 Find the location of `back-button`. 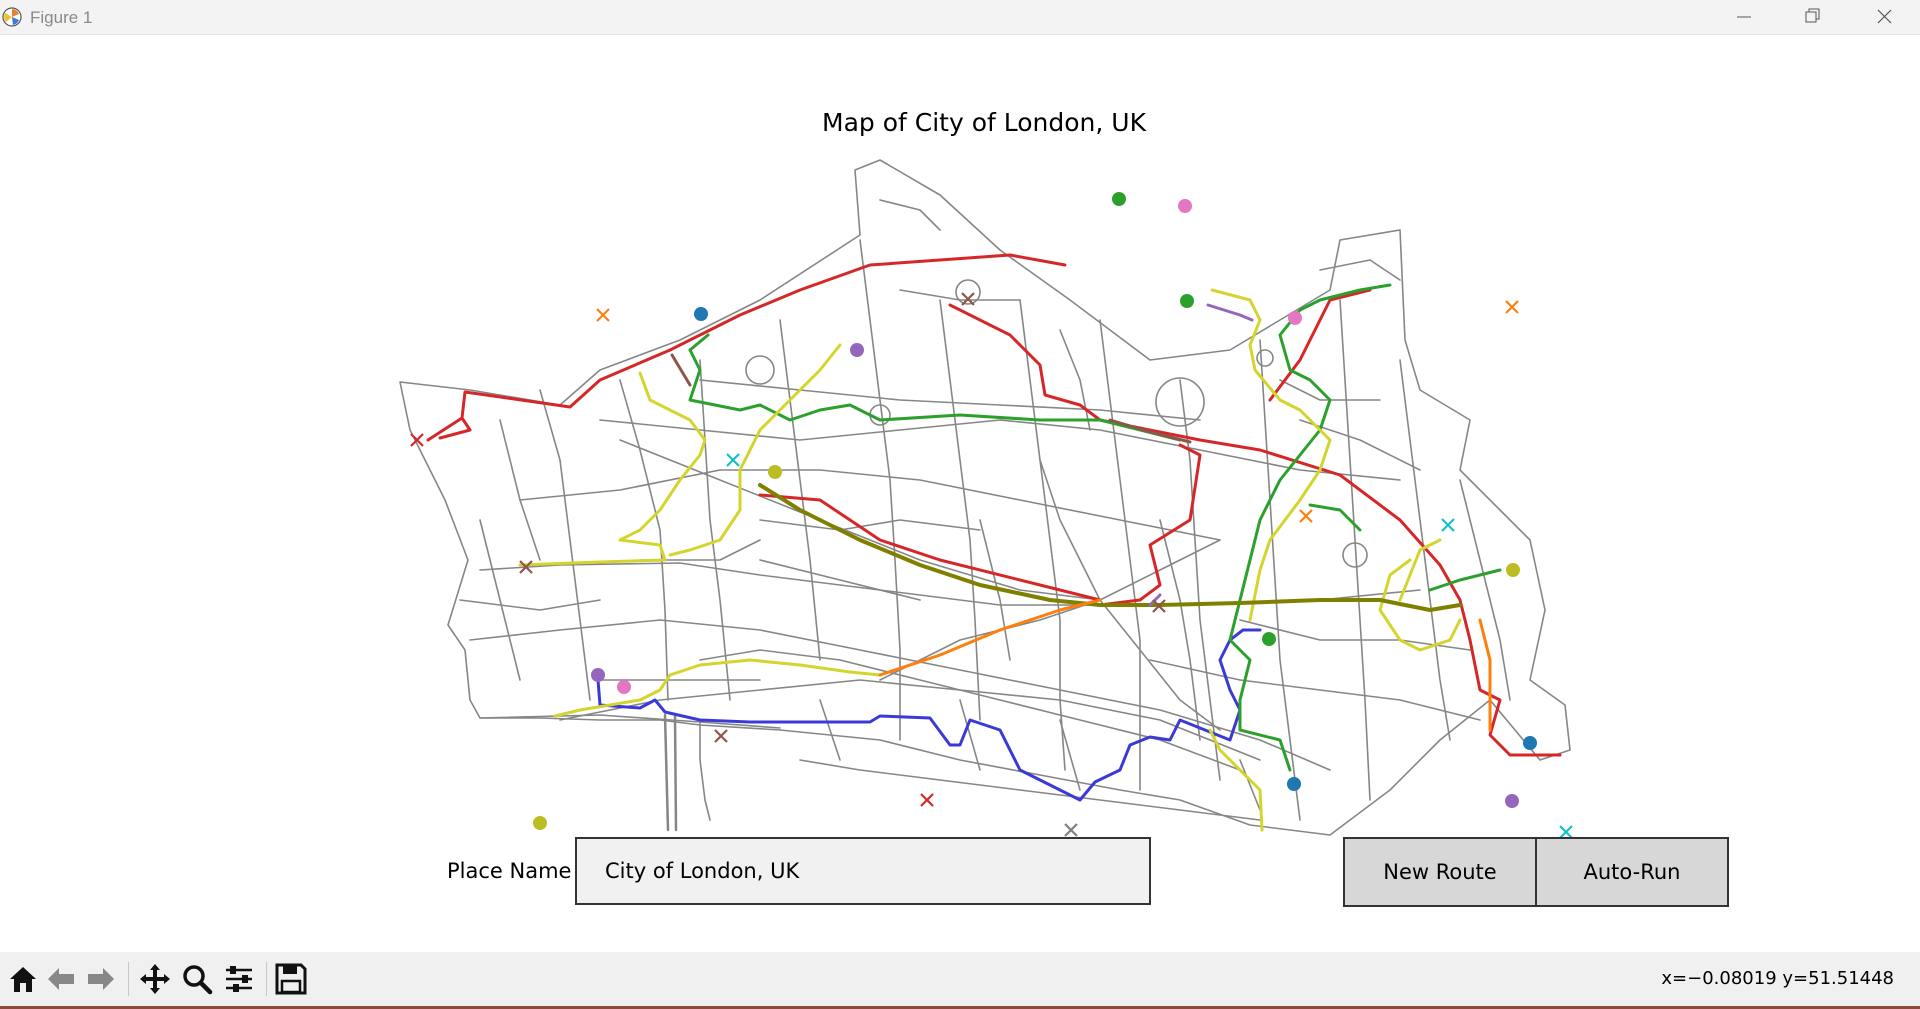

back-button is located at coordinates (61, 979).